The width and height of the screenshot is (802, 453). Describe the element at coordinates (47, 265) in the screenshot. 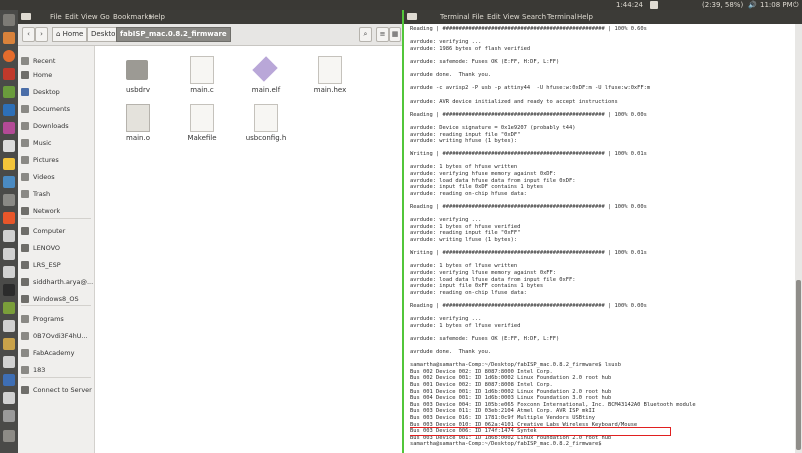

I see `sidebar-item-label: LRS_ESP` at that location.